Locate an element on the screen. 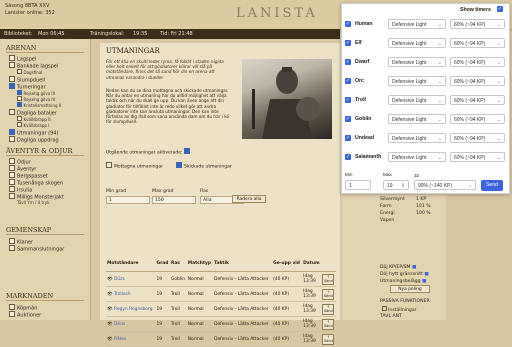 The width and height of the screenshot is (512, 347). library-label: Biblioteket: is located at coordinates (18, 34).